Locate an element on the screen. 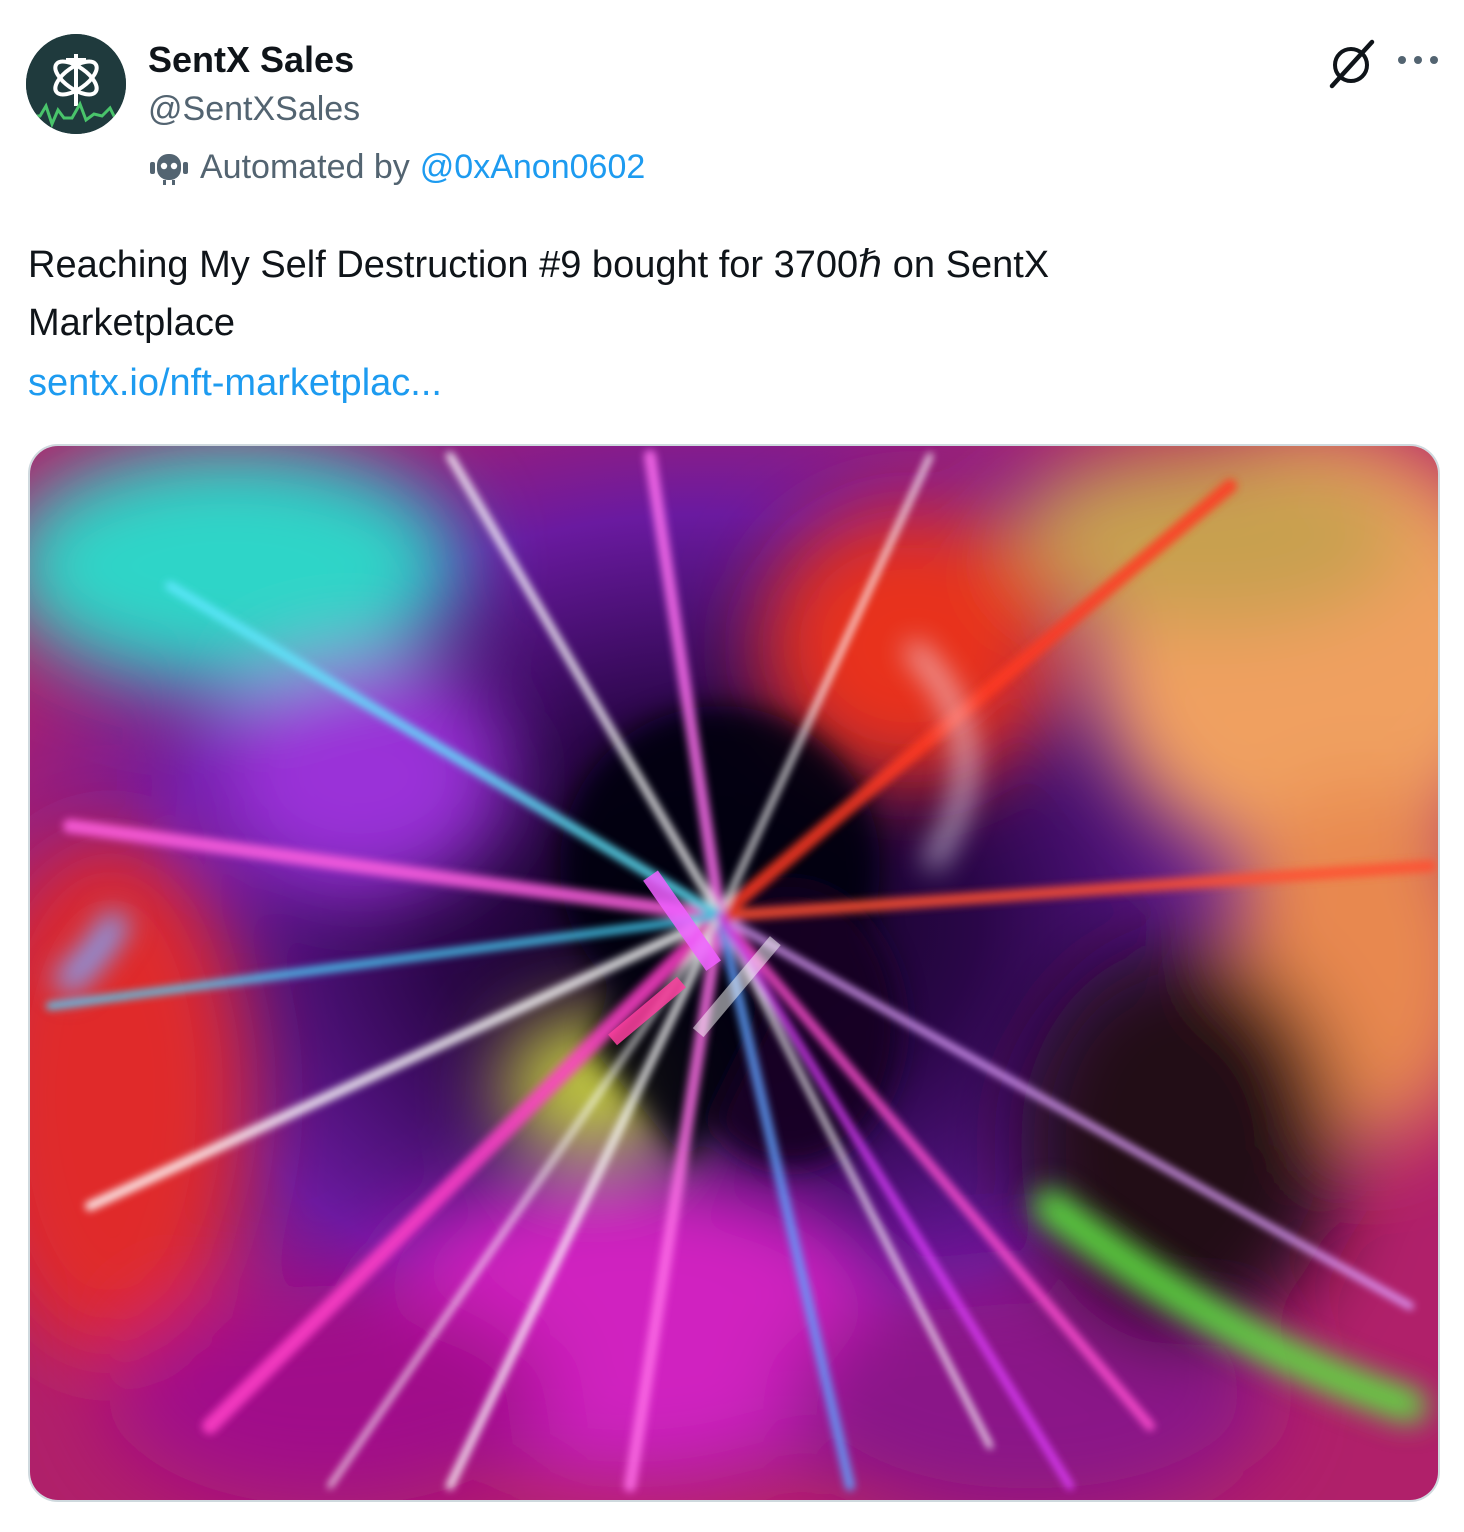 Image resolution: width=1464 pixels, height=1532 pixels. author-handle: @SentXSales is located at coordinates (254, 109).